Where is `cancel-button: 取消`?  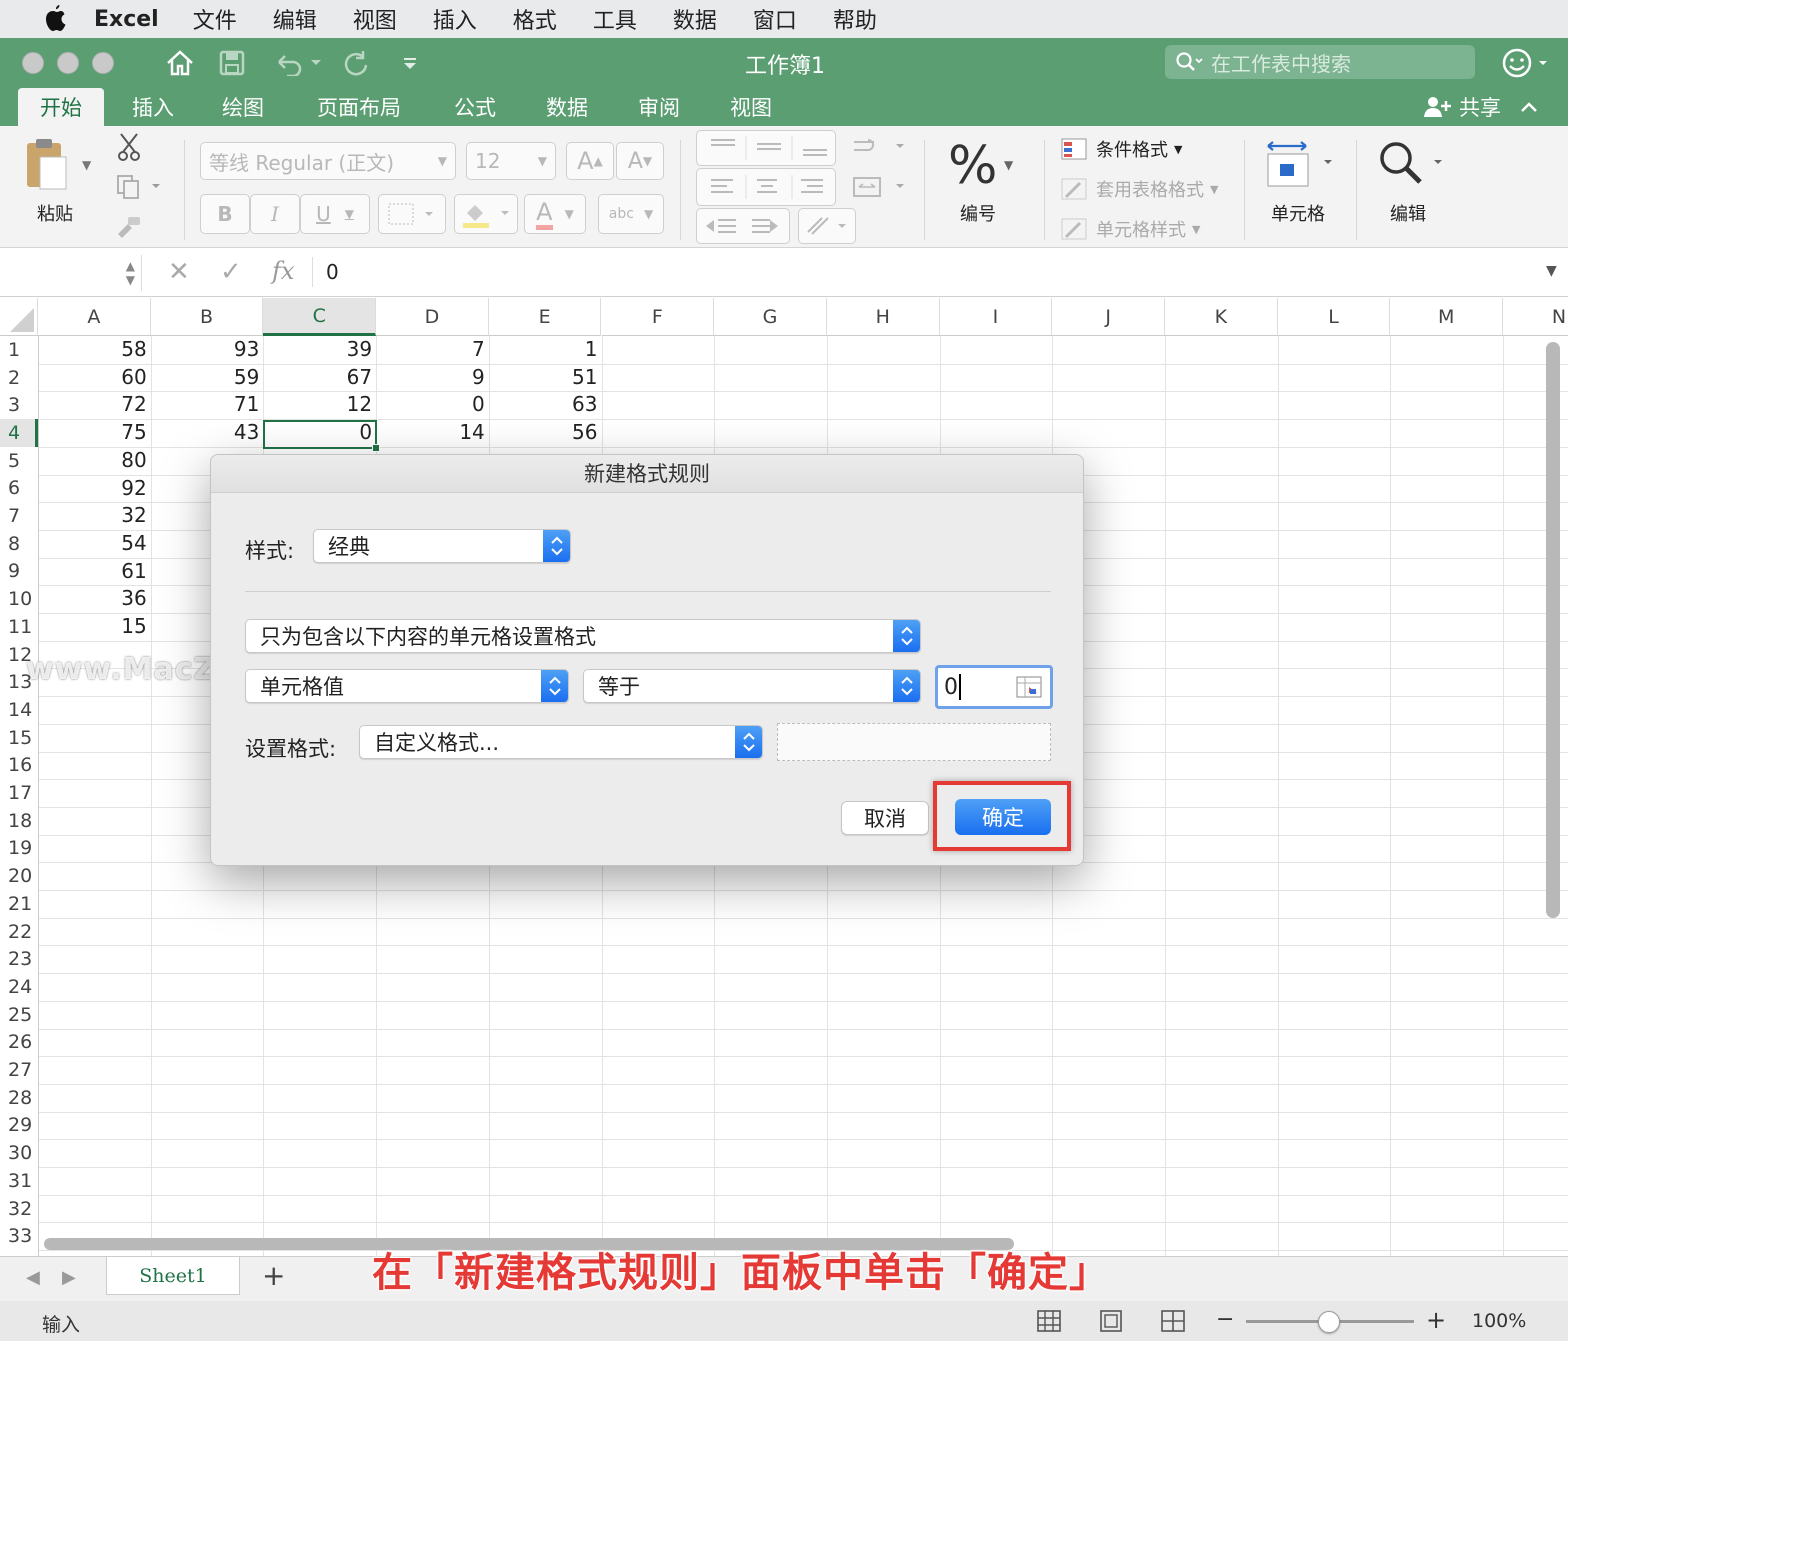 cancel-button: 取消 is located at coordinates (885, 818).